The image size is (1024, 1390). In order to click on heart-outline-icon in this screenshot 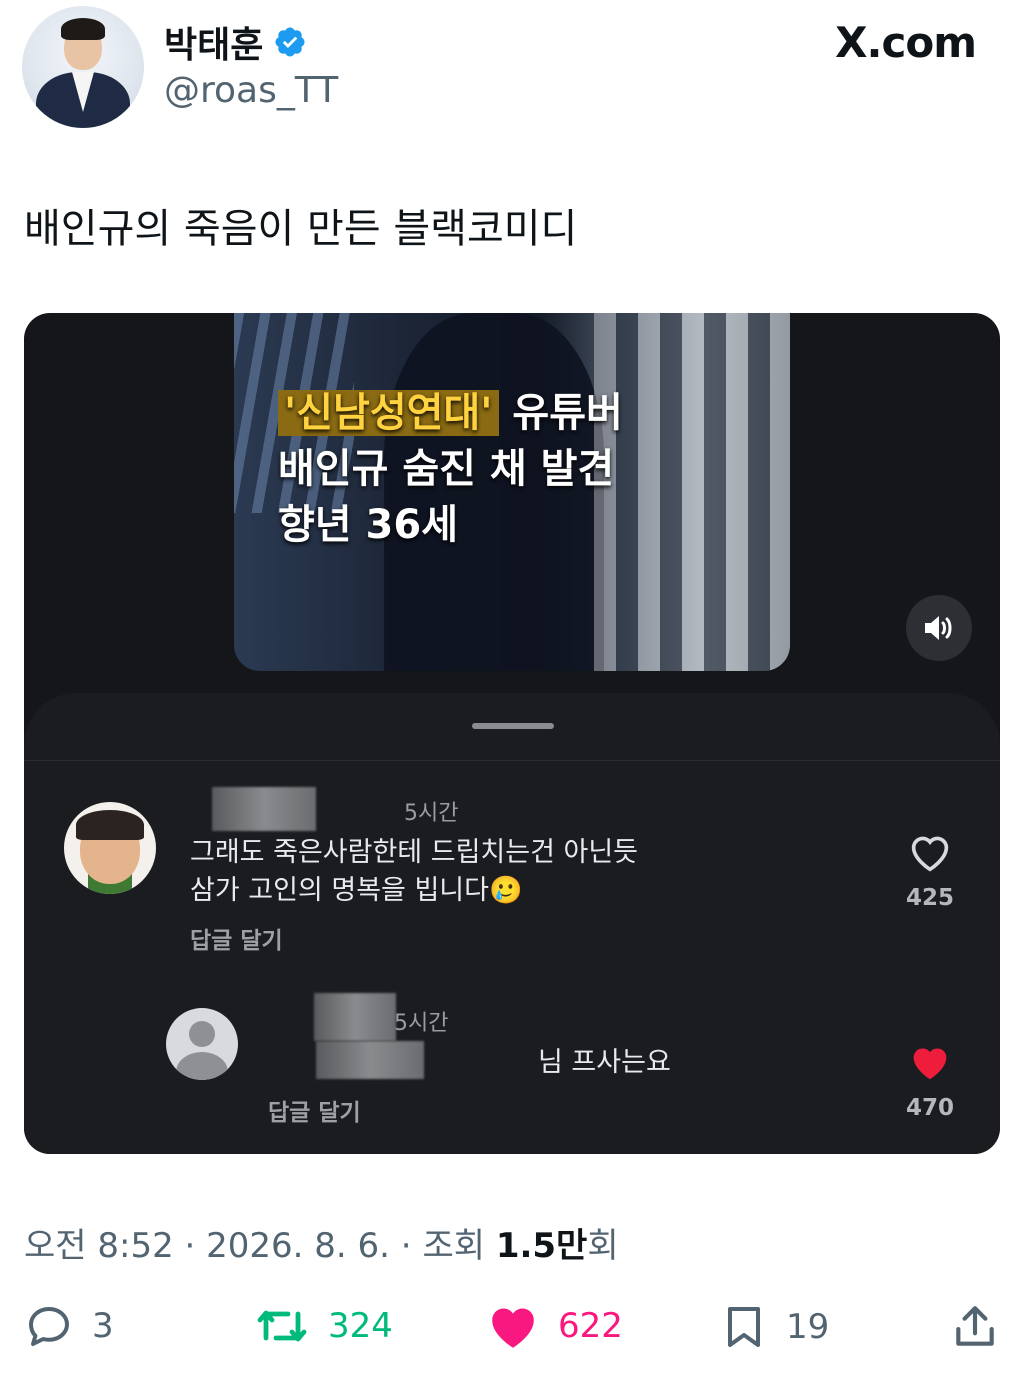, I will do `click(930, 853)`.